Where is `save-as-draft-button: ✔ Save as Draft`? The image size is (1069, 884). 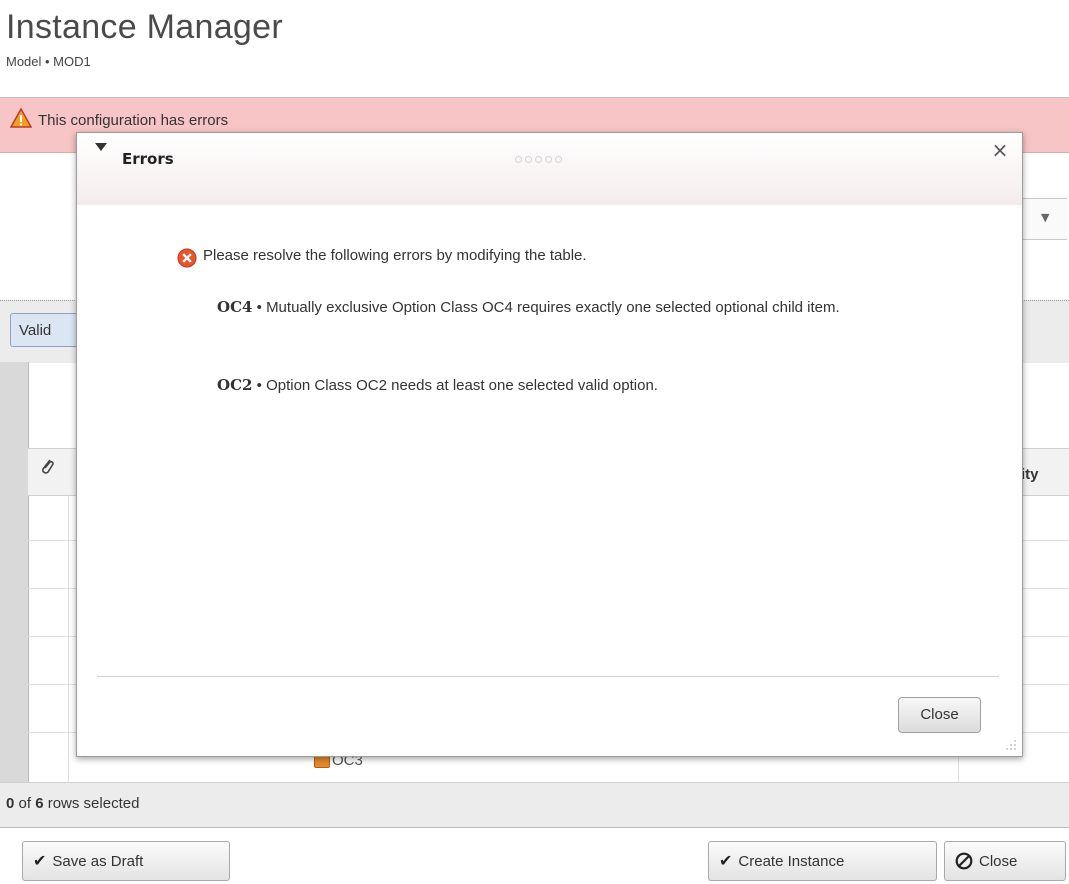 save-as-draft-button: ✔ Save as Draft is located at coordinates (126, 861).